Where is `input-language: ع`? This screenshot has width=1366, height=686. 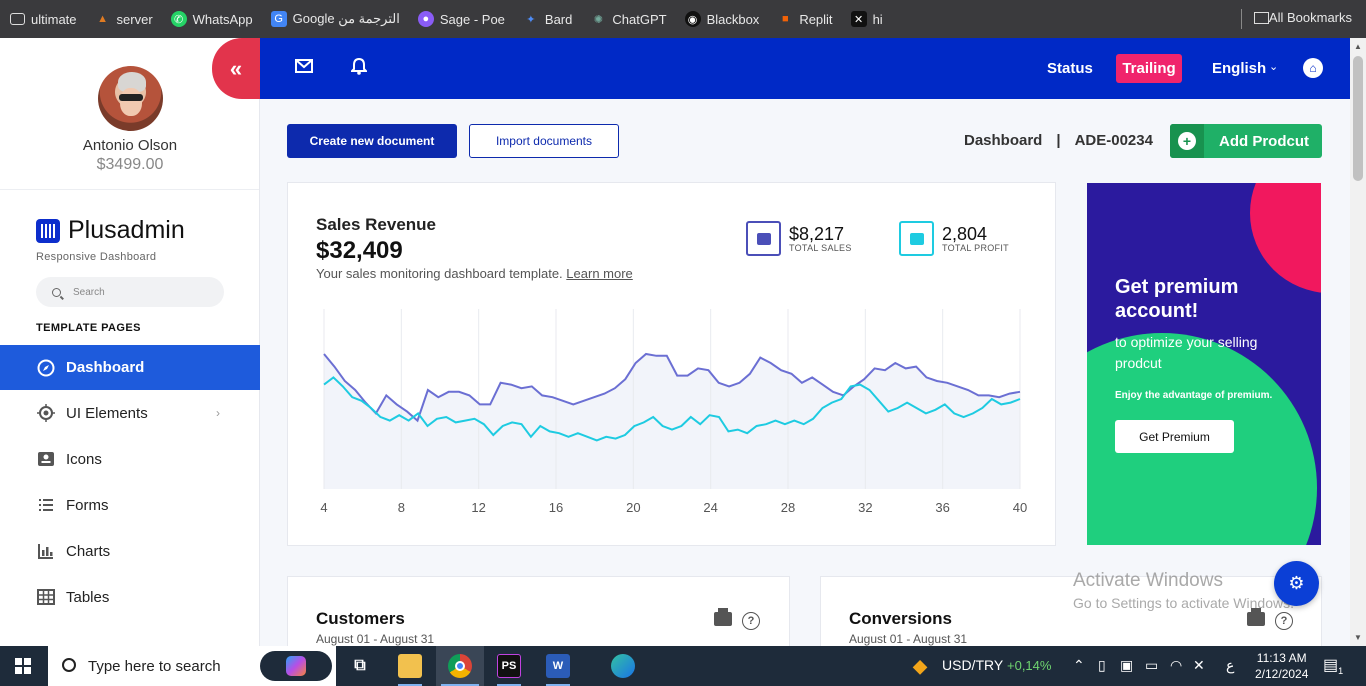 input-language: ع is located at coordinates (1230, 665).